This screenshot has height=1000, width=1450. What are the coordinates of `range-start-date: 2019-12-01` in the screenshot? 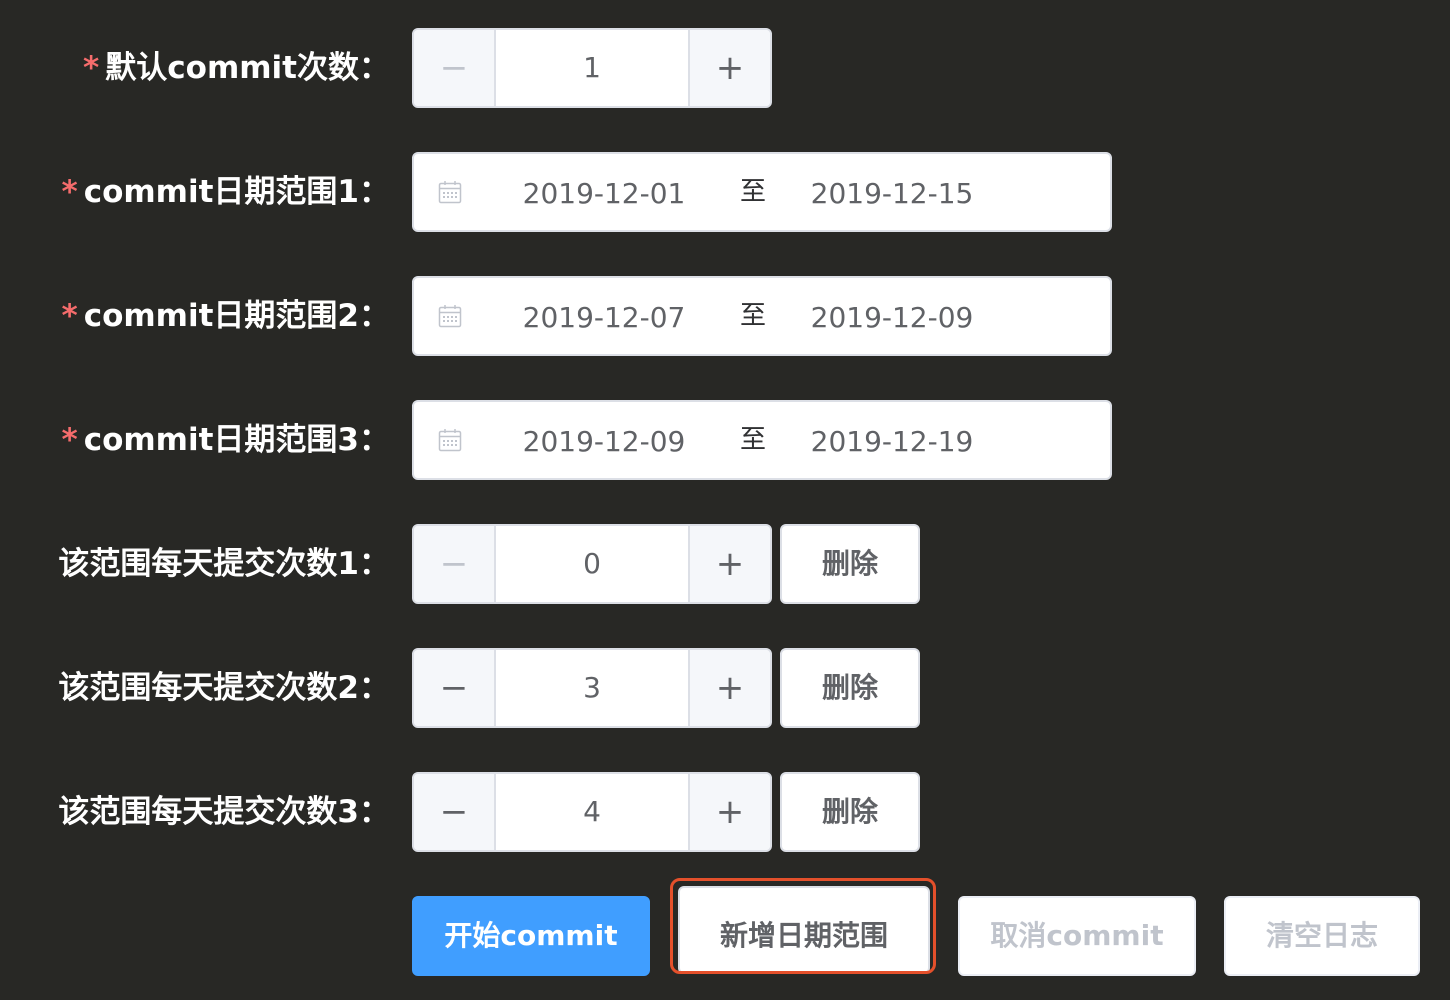 It's located at (604, 192).